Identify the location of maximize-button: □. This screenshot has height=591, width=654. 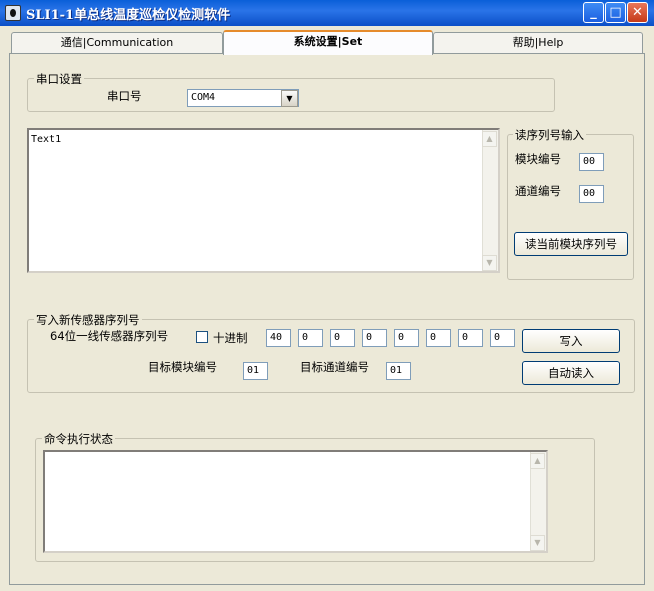
(615, 12).